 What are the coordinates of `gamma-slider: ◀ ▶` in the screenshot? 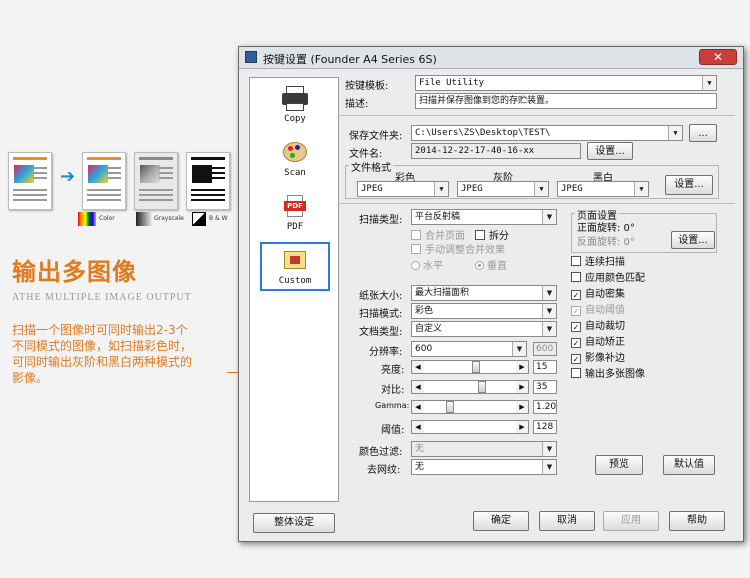 It's located at (470, 407).